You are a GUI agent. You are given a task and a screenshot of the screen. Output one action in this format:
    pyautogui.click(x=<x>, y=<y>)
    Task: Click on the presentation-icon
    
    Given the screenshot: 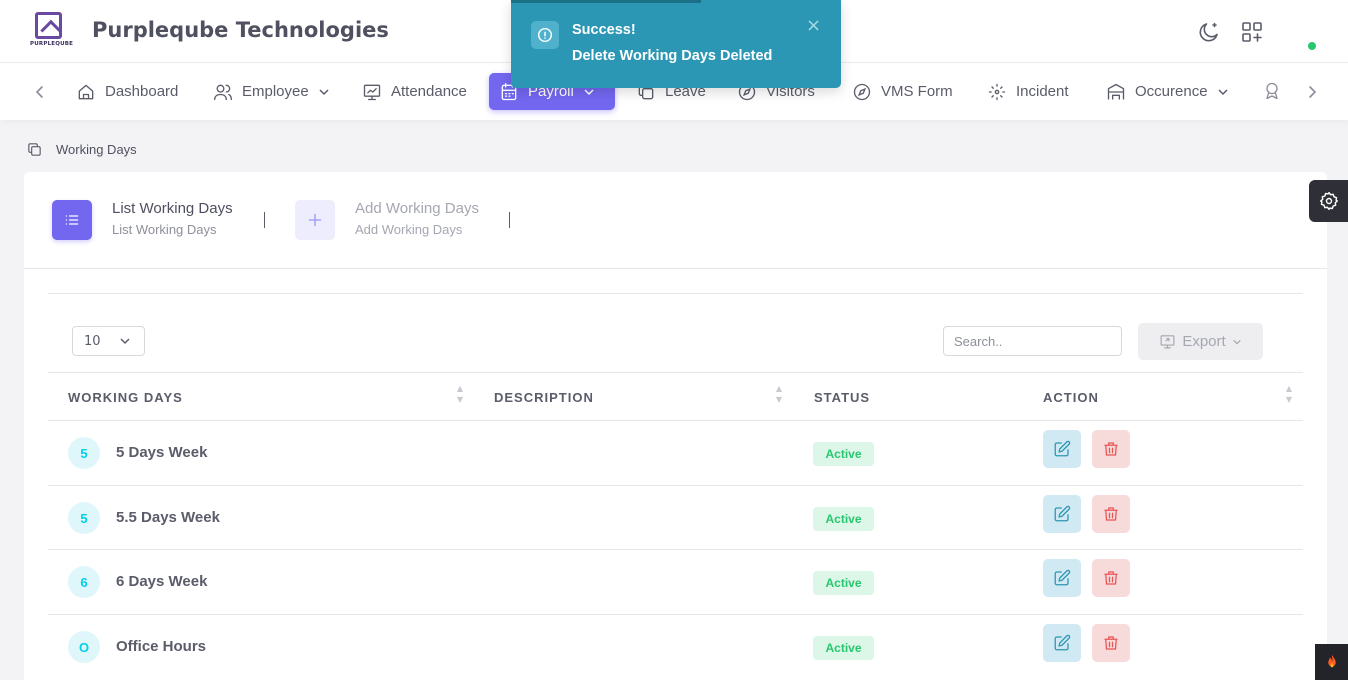 What is the action you would take?
    pyautogui.click(x=372, y=92)
    